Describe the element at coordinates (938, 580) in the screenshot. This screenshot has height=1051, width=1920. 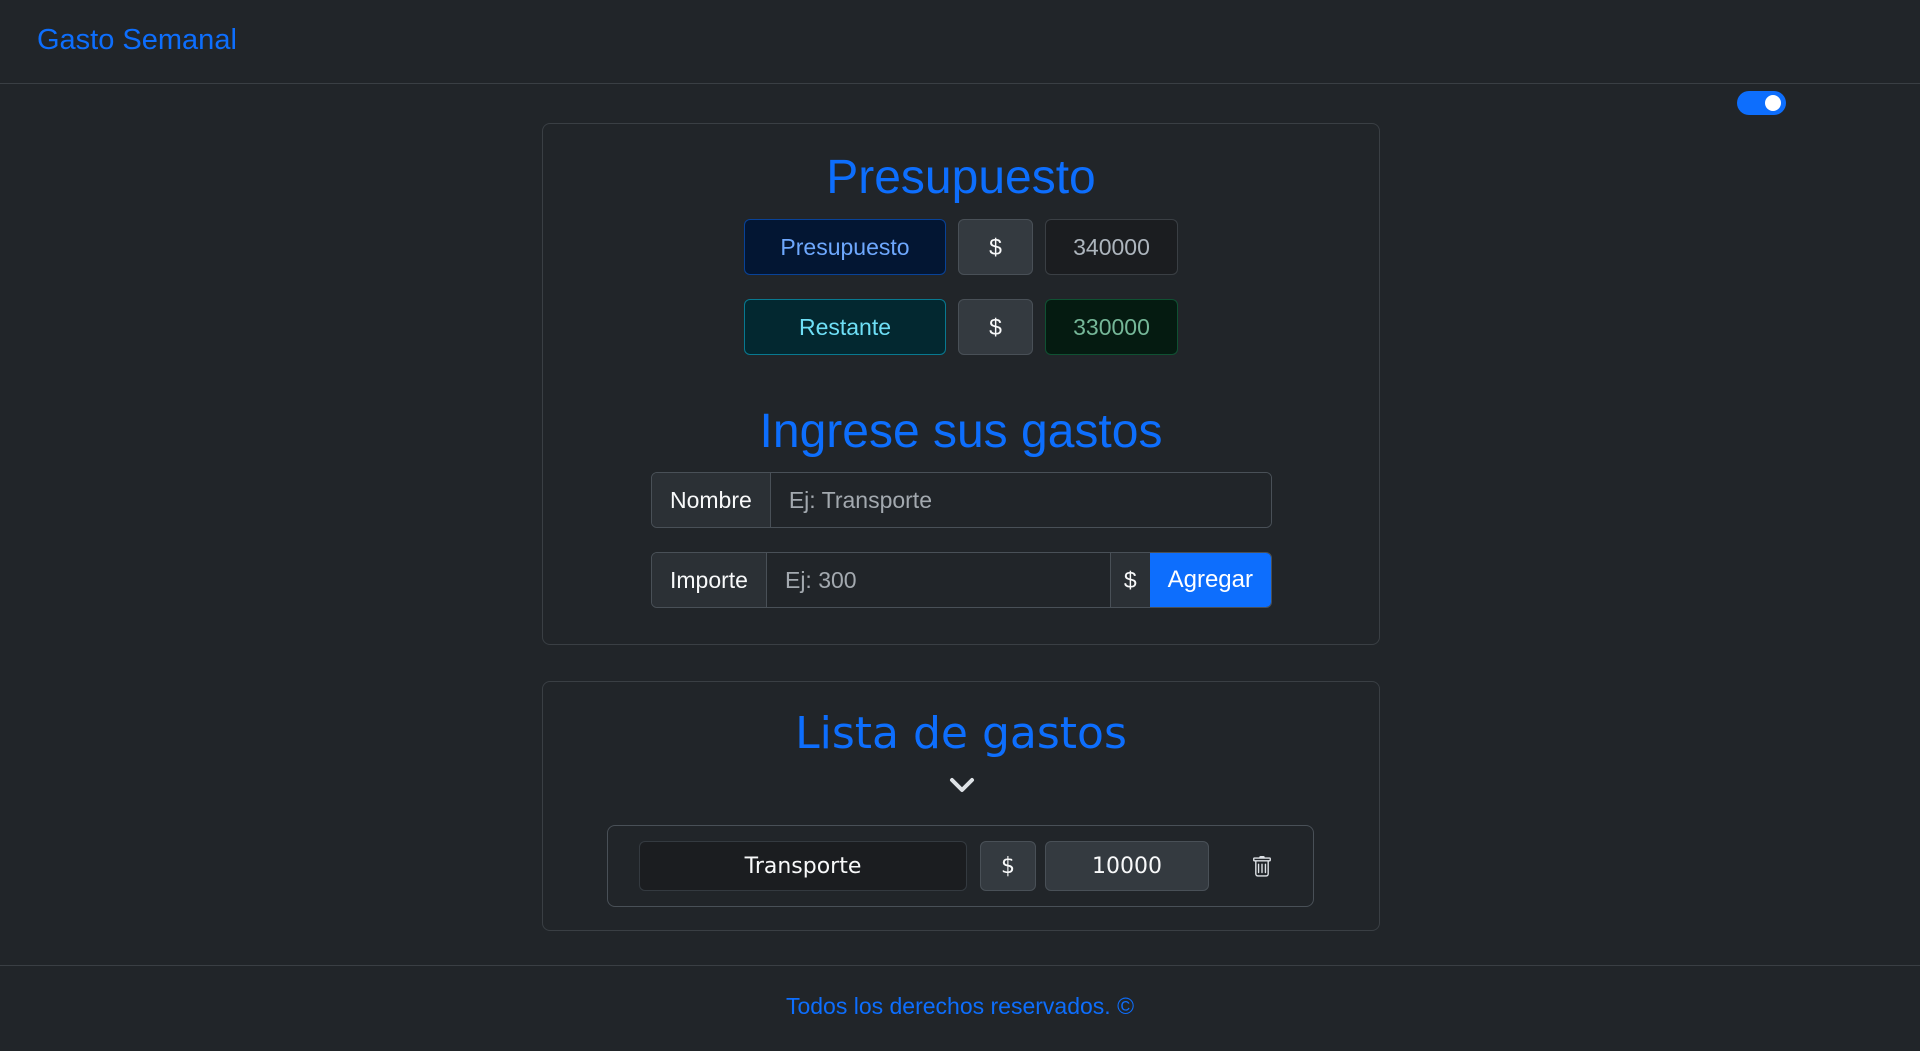
I see `amount-input` at that location.